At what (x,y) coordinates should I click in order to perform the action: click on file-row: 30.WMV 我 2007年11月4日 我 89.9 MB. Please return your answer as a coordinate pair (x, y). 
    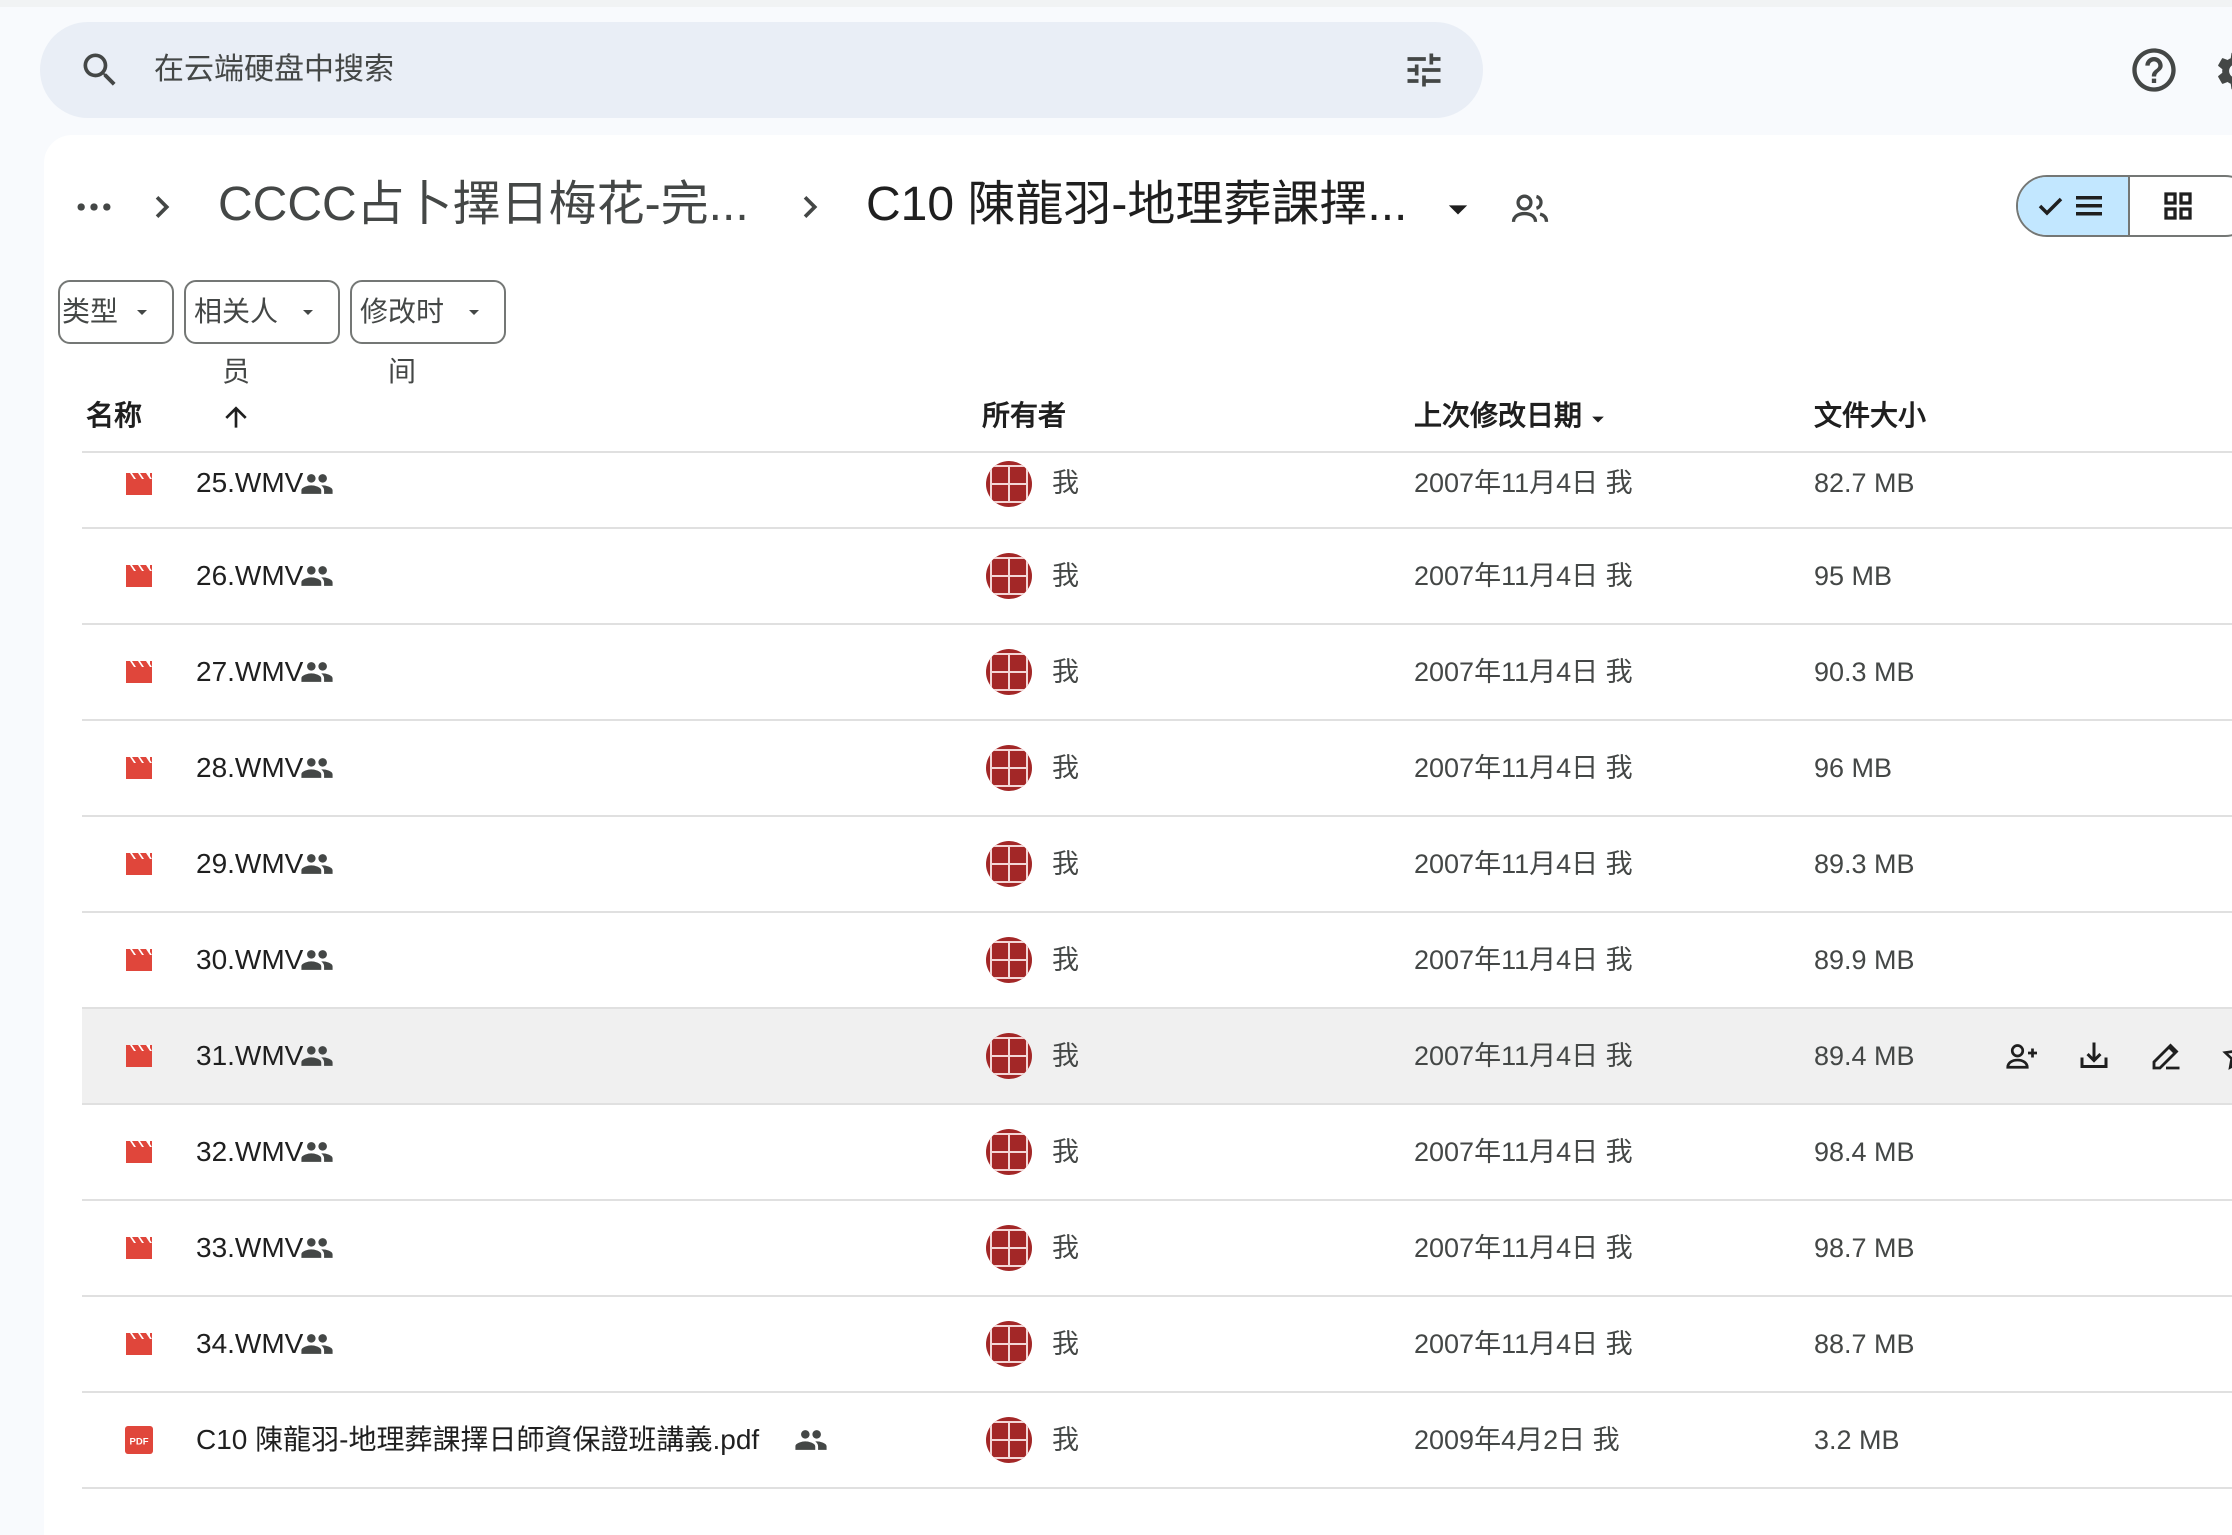
    Looking at the image, I should click on (1157, 961).